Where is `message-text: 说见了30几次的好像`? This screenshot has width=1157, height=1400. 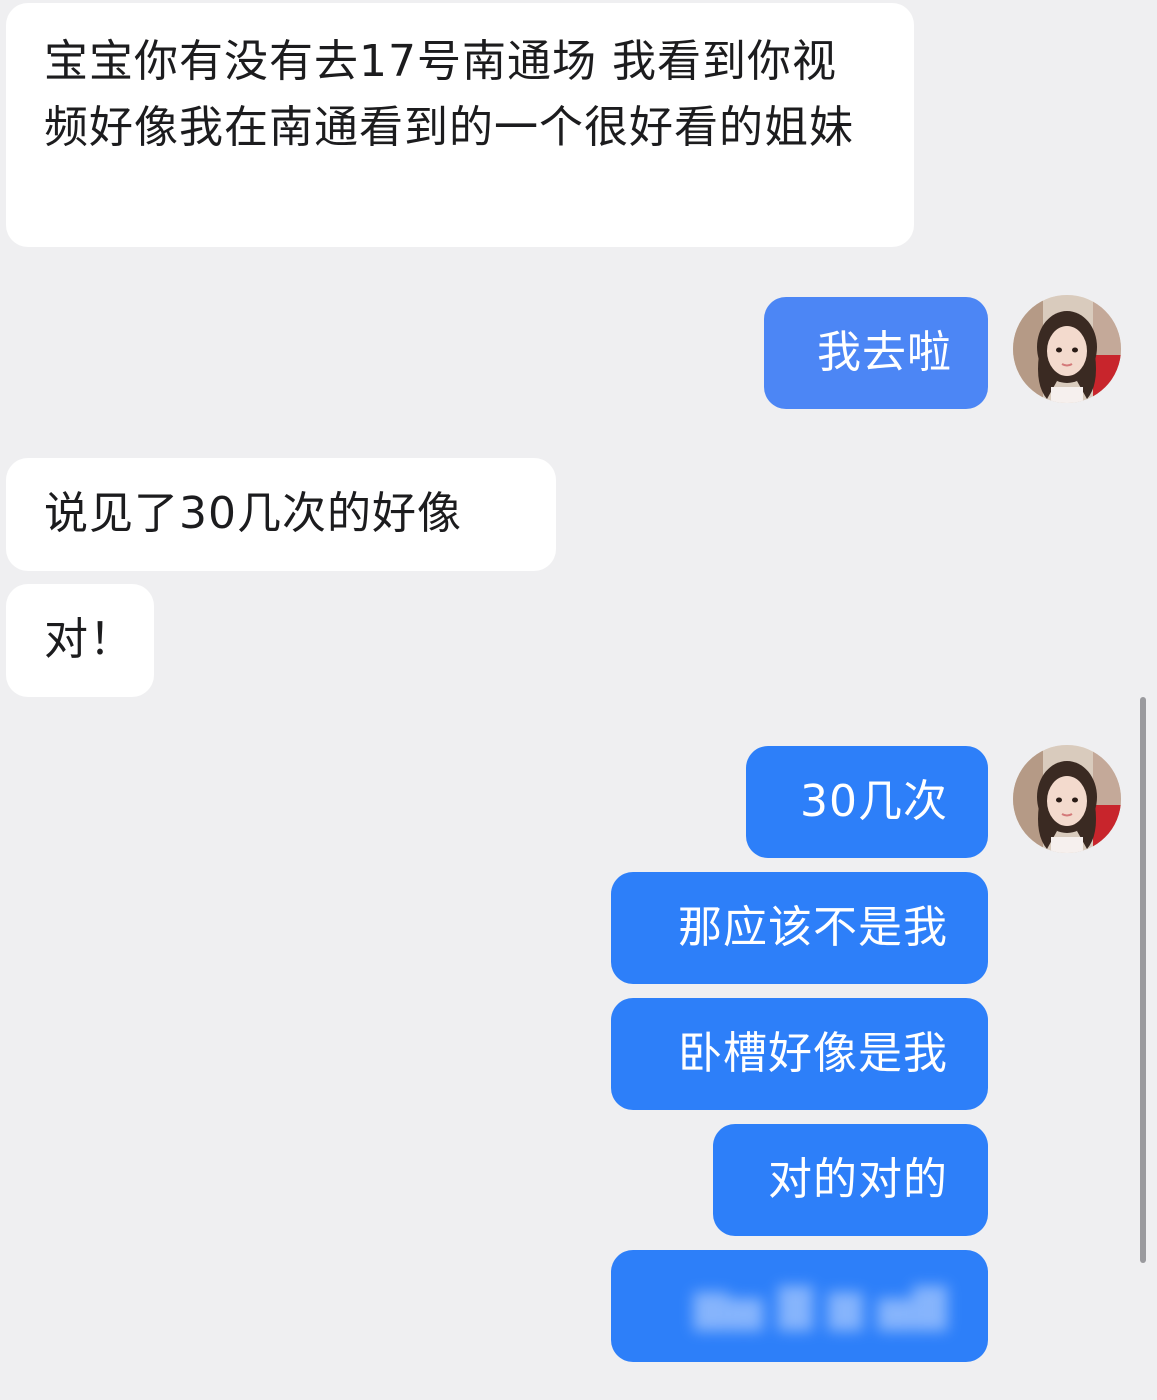 message-text: 说见了30几次的好像 is located at coordinates (253, 513).